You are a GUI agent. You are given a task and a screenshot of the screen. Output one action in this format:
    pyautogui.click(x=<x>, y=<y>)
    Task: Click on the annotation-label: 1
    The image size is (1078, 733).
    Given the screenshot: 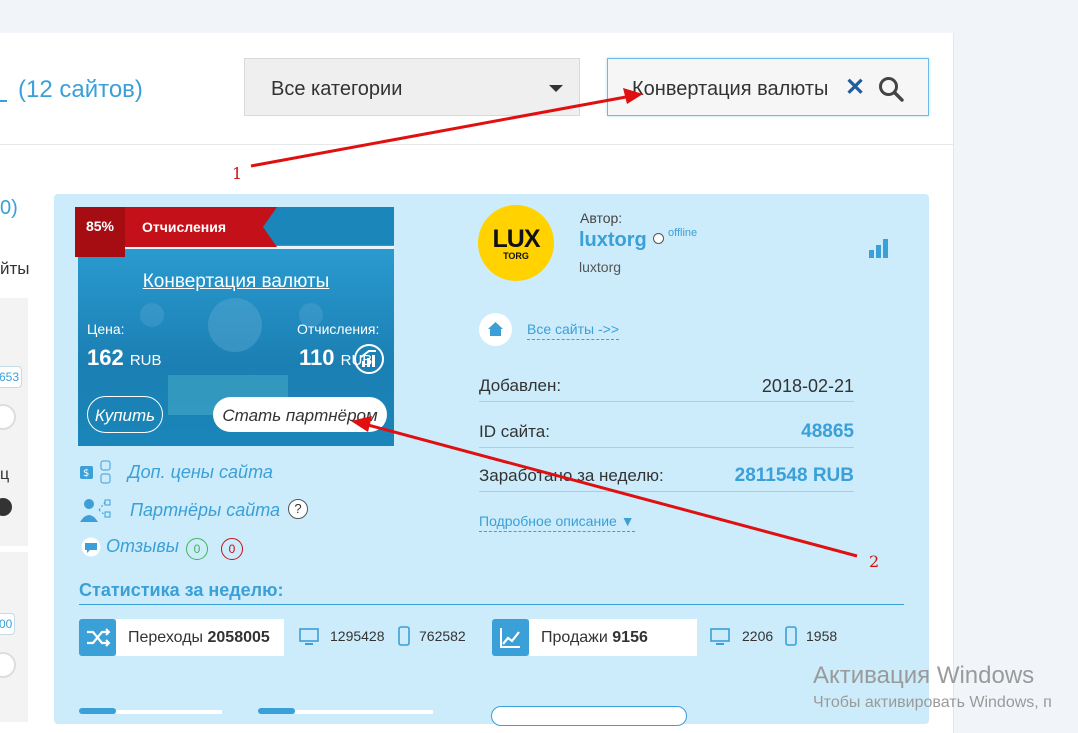 What is the action you would take?
    pyautogui.click(x=237, y=173)
    